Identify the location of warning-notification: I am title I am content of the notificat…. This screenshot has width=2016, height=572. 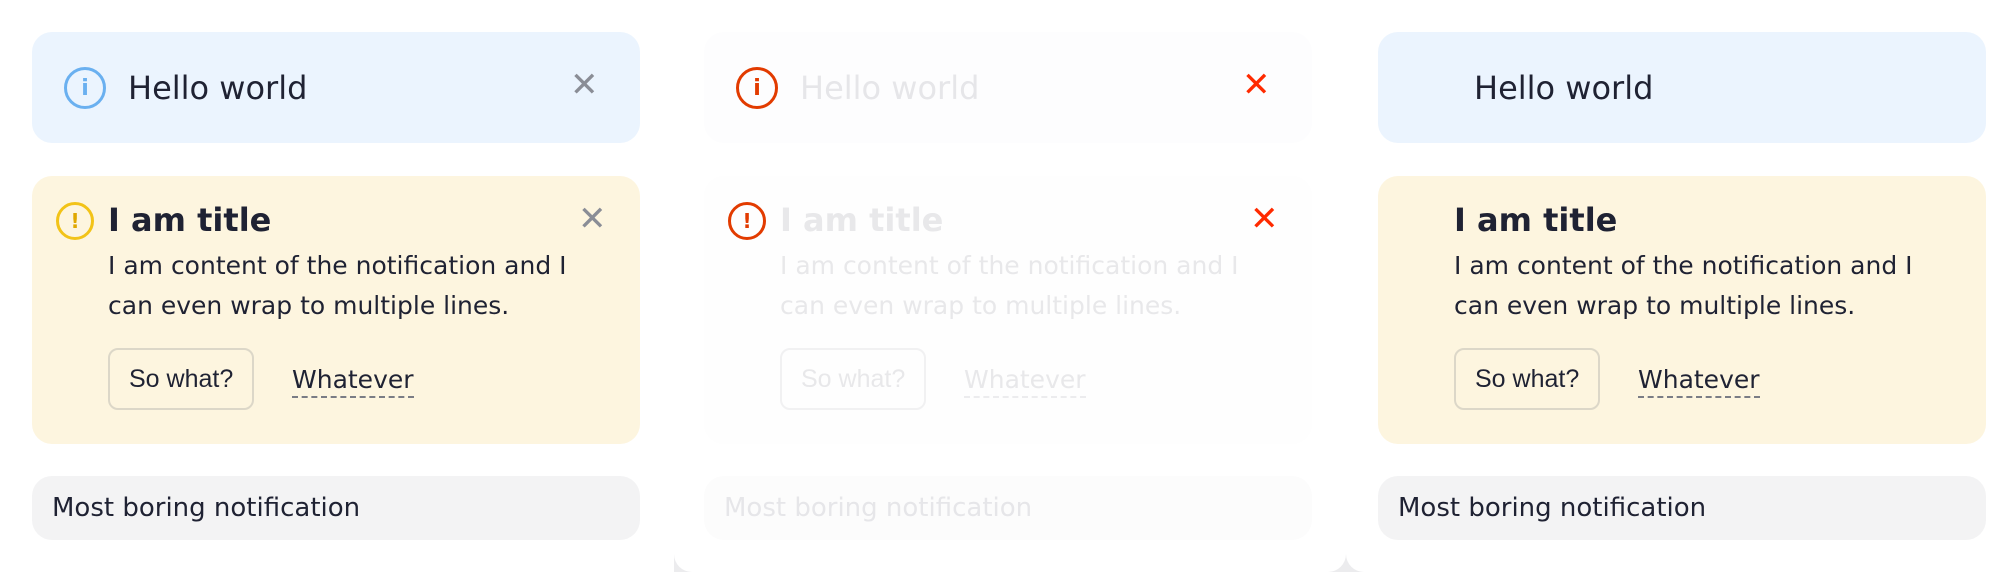
(1682, 310).